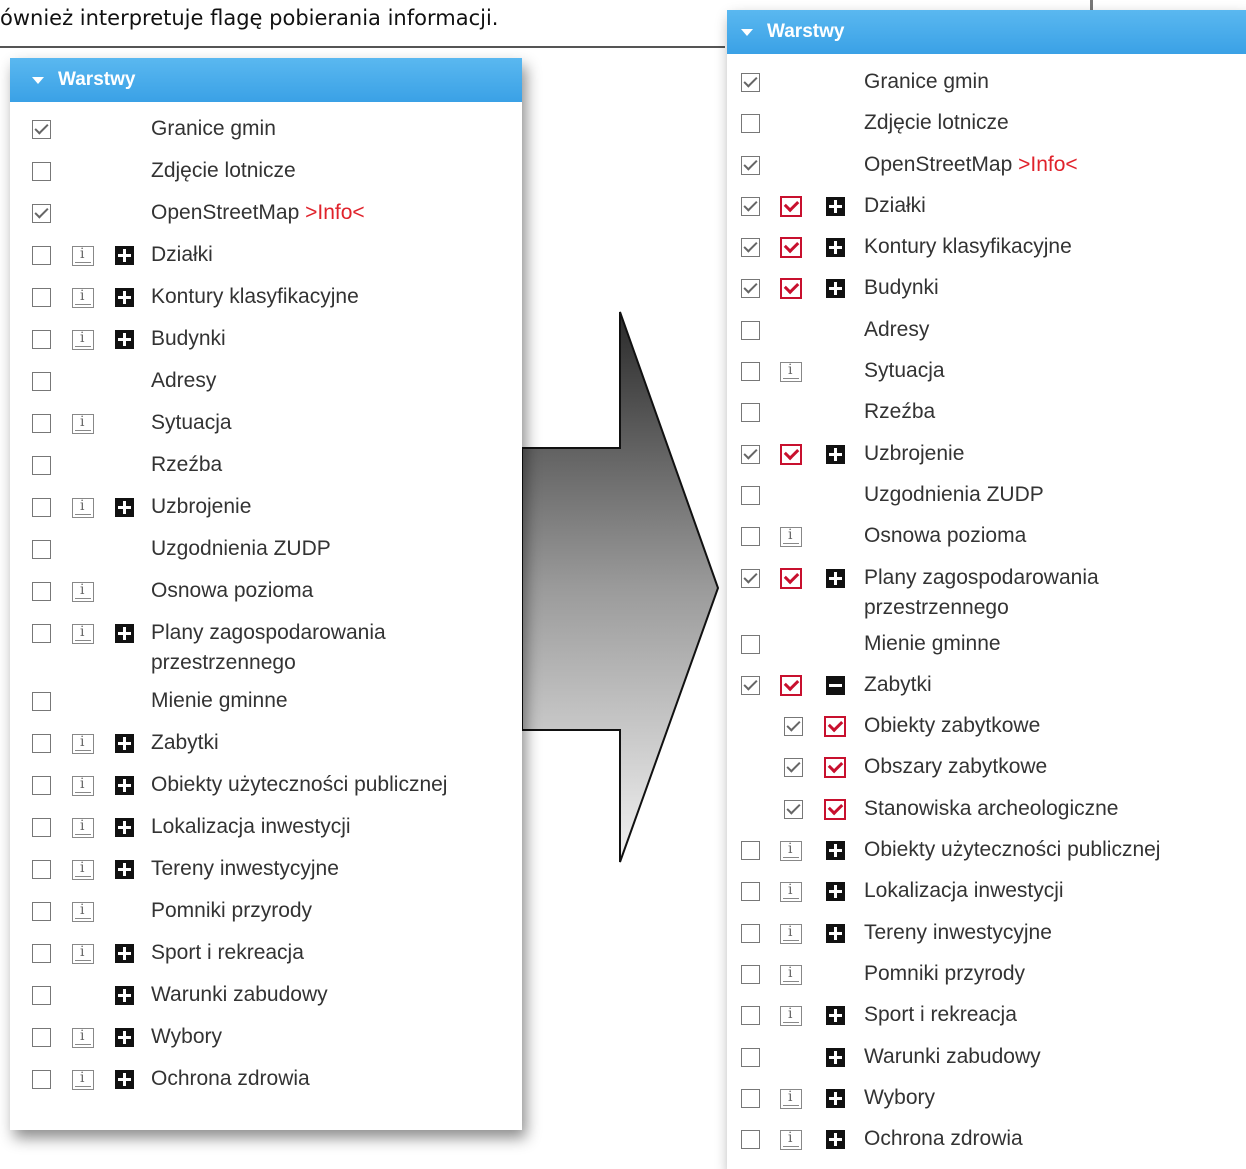 The height and width of the screenshot is (1169, 1246). I want to click on collapse-caret-icon, so click(38, 80).